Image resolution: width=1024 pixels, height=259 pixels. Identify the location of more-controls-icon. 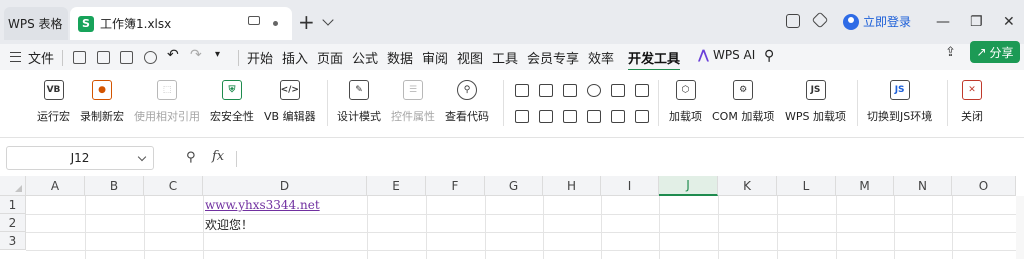
(642, 116).